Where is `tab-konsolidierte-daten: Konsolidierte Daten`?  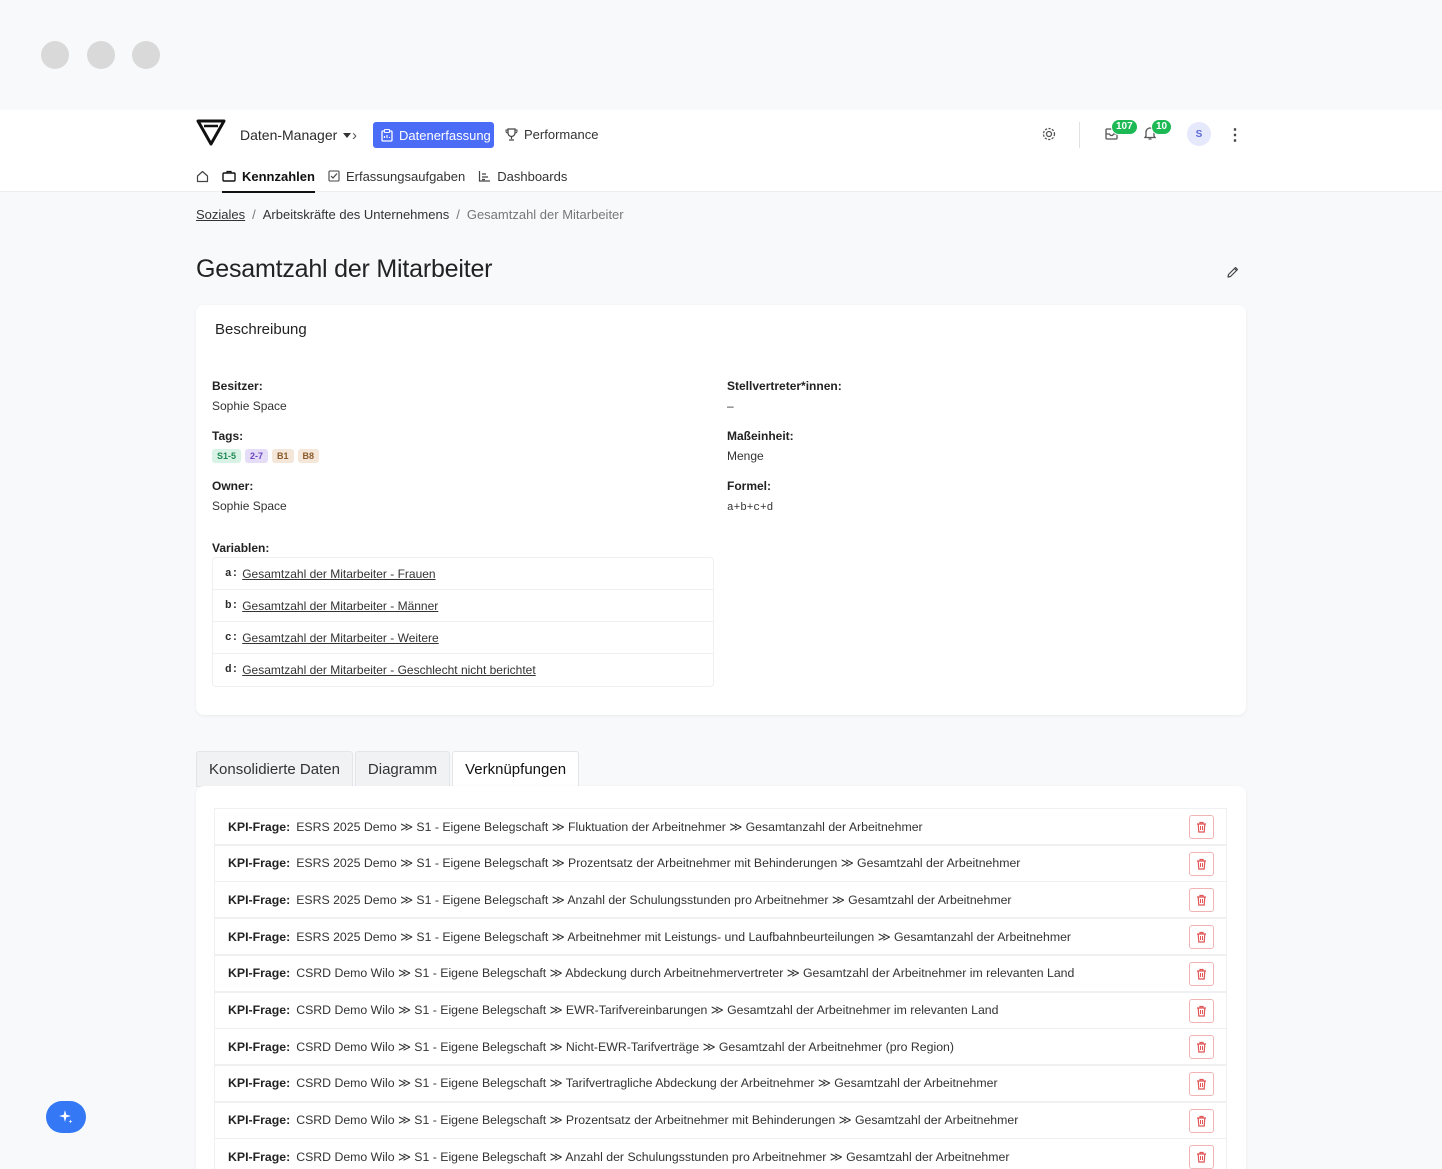 tab-konsolidierte-daten: Konsolidierte Daten is located at coordinates (274, 769).